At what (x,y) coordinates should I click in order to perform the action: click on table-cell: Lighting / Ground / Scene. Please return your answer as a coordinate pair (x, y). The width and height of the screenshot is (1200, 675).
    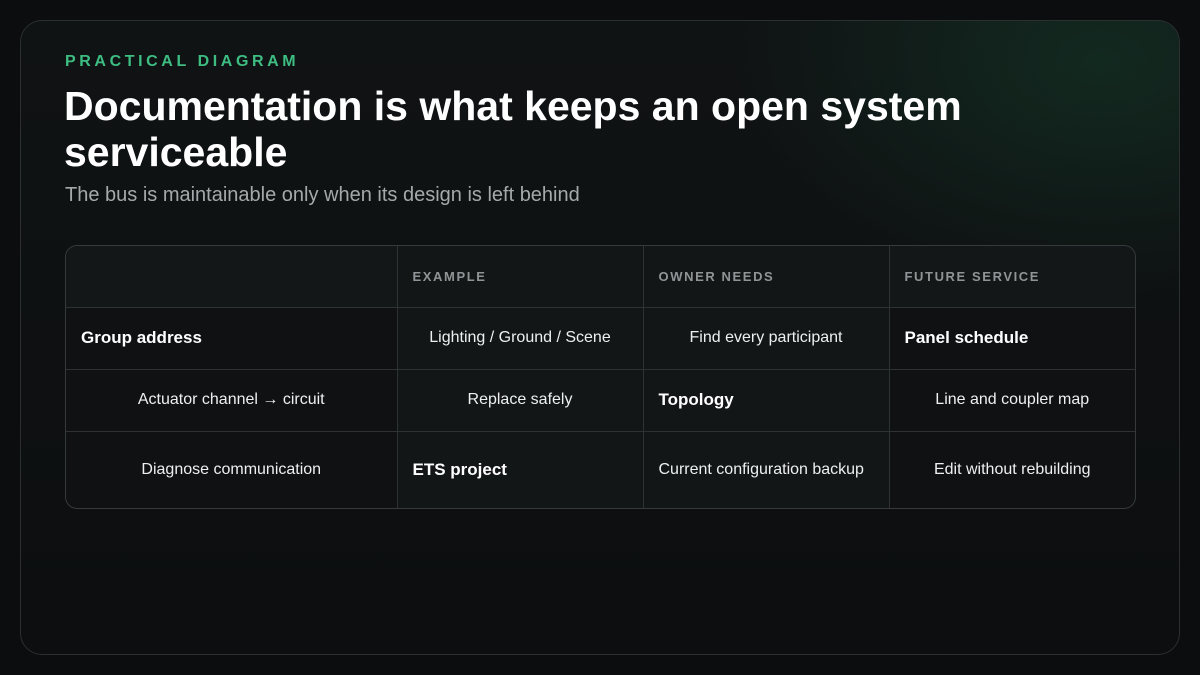
    Looking at the image, I should click on (520, 338).